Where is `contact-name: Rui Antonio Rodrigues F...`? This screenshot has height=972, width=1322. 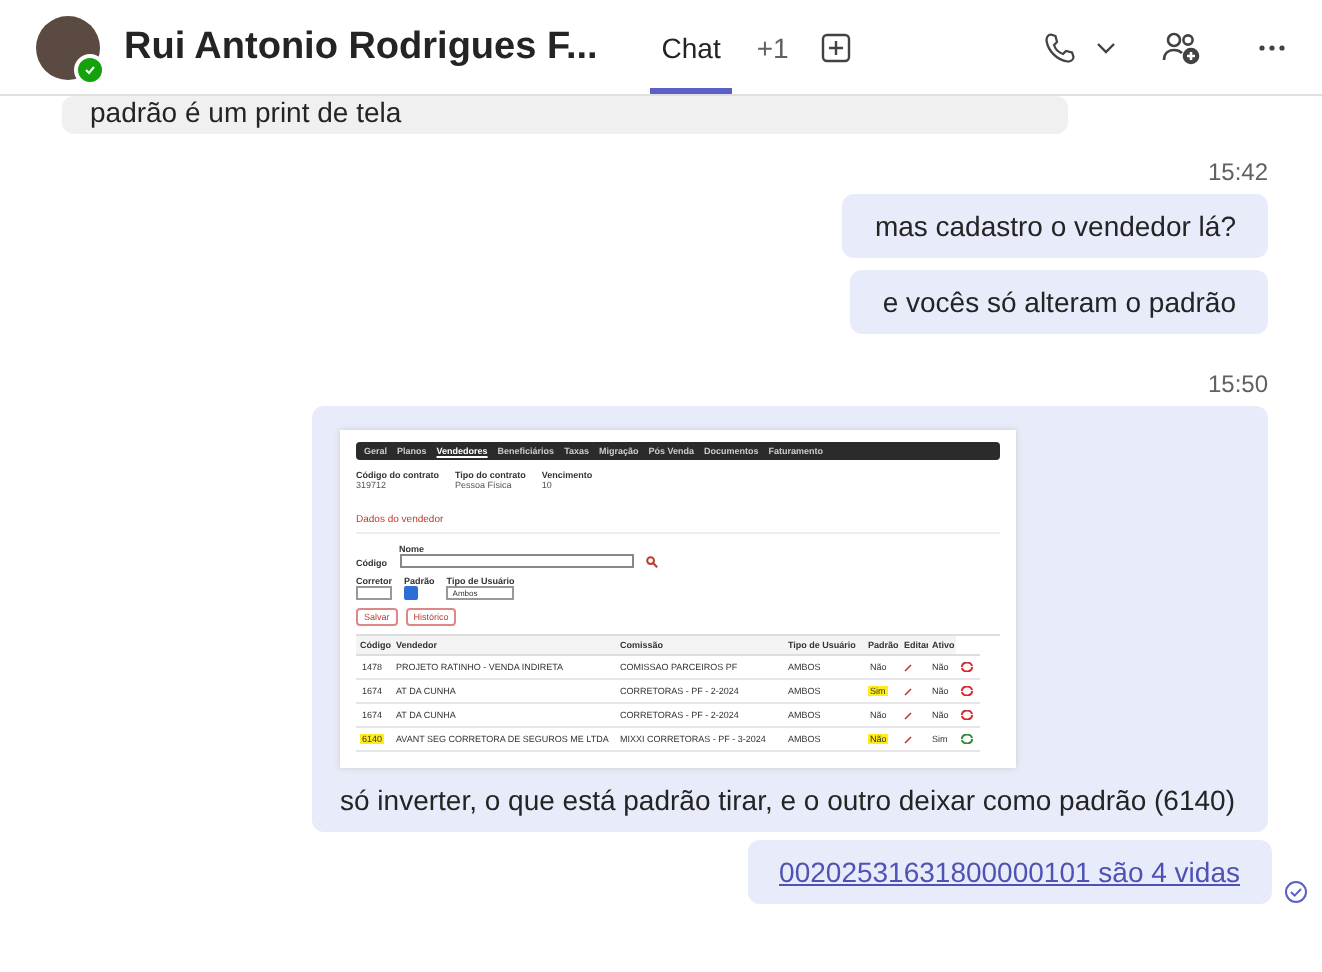 contact-name: Rui Antonio Rodrigues F... is located at coordinates (361, 47).